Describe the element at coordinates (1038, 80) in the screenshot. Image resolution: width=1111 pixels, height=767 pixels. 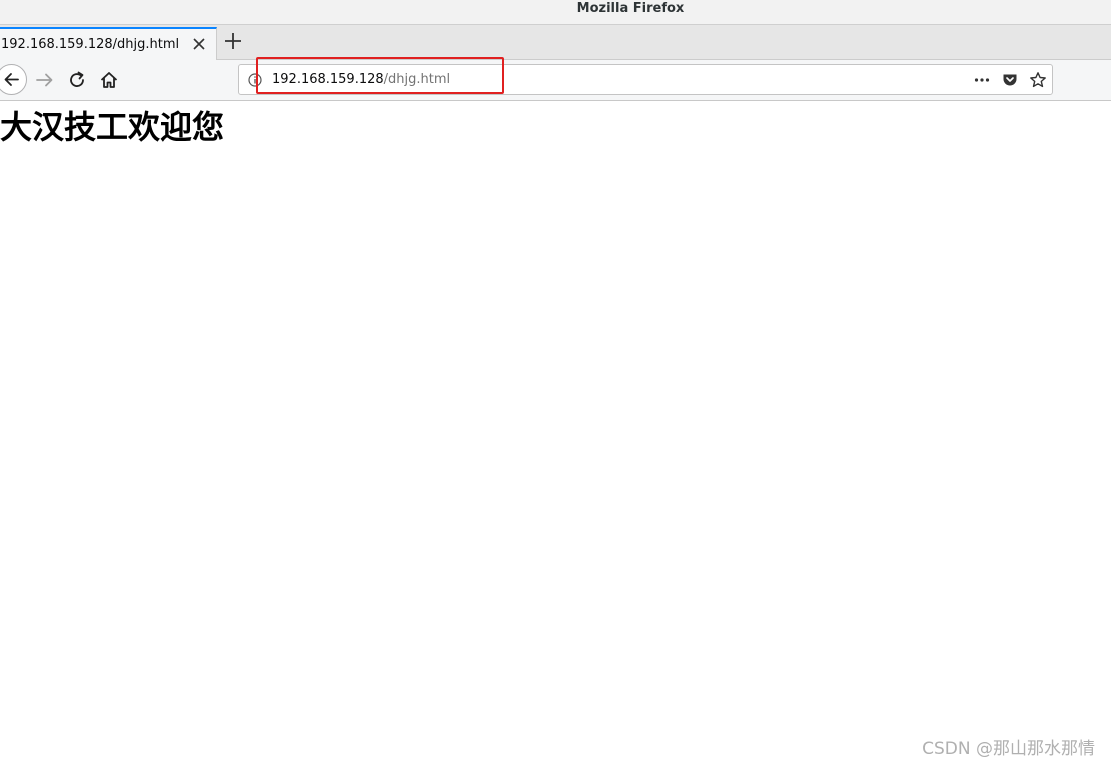
I see `star-icon` at that location.